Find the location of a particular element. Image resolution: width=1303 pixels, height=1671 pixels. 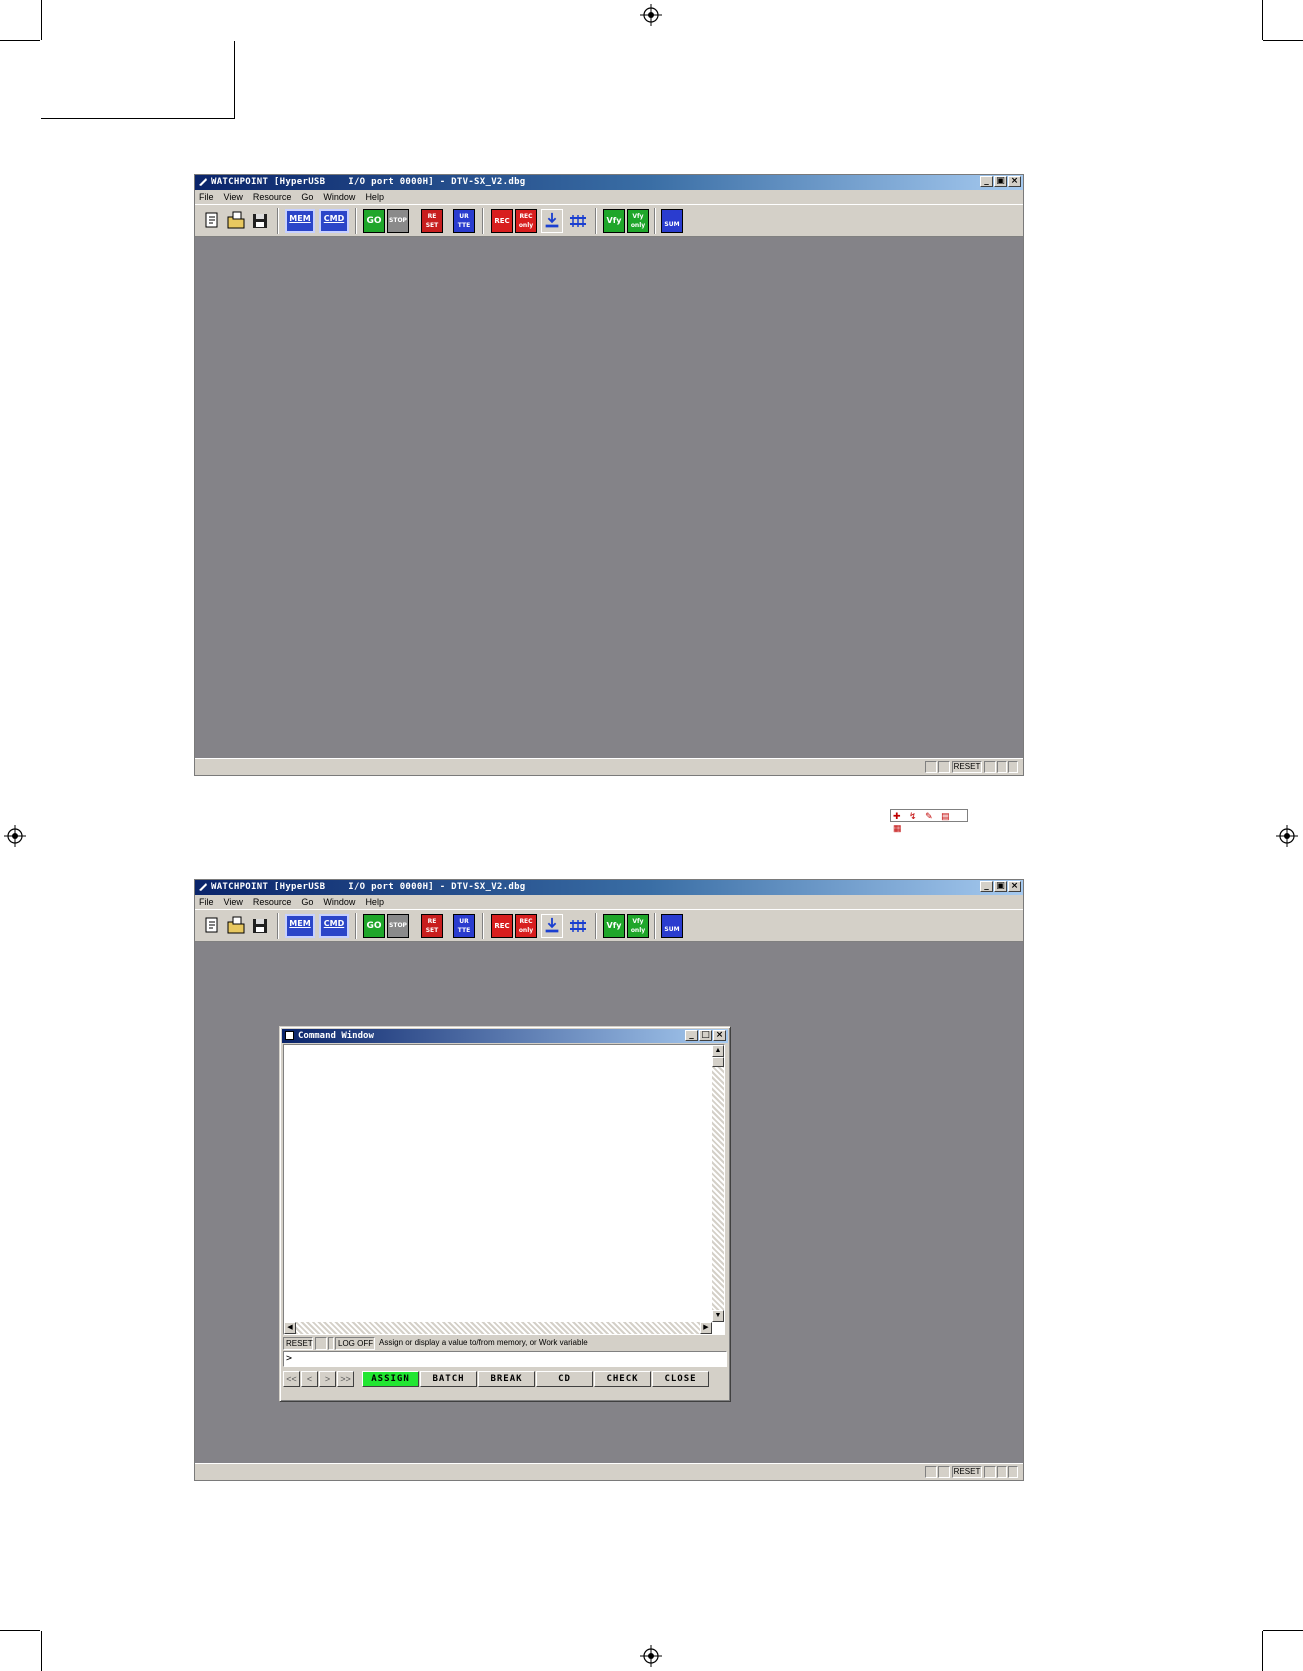

command-window-title-bar: Command Window _ □ × is located at coordinates (505, 1036).